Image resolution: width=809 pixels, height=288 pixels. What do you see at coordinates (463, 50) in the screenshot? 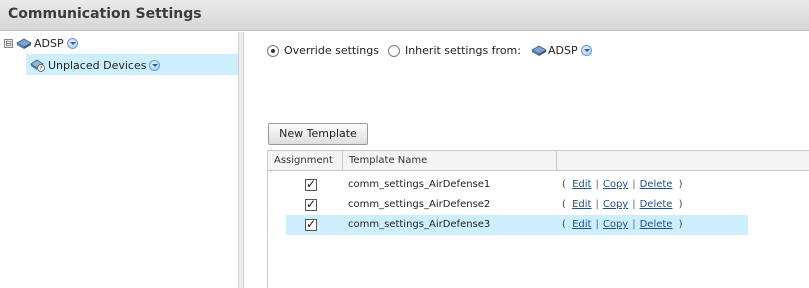
I see `inherit-settings-label: Inherit settings from:` at bounding box center [463, 50].